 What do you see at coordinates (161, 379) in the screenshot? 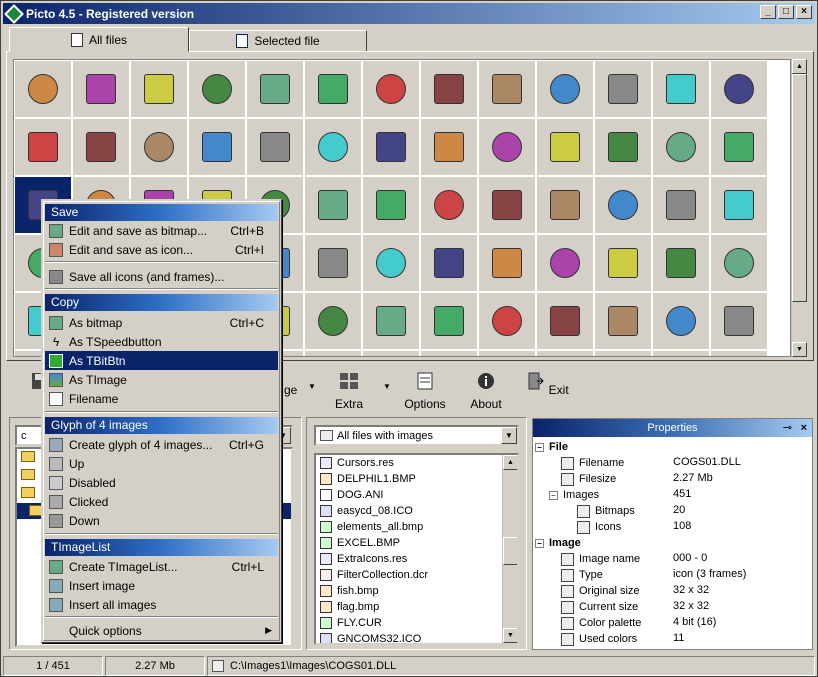
I see `menu-item-as-timage: As TImage` at bounding box center [161, 379].